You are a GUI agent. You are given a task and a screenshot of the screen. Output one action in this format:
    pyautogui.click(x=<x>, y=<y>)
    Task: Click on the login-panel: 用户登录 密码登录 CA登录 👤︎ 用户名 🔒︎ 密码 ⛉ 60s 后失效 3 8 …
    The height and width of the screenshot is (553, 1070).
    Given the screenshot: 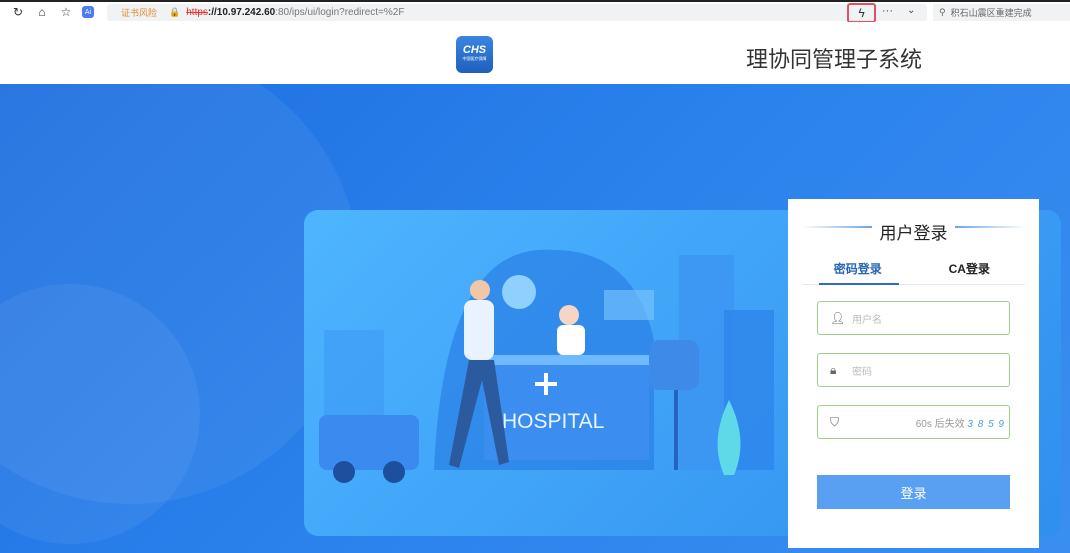 What is the action you would take?
    pyautogui.click(x=913, y=373)
    